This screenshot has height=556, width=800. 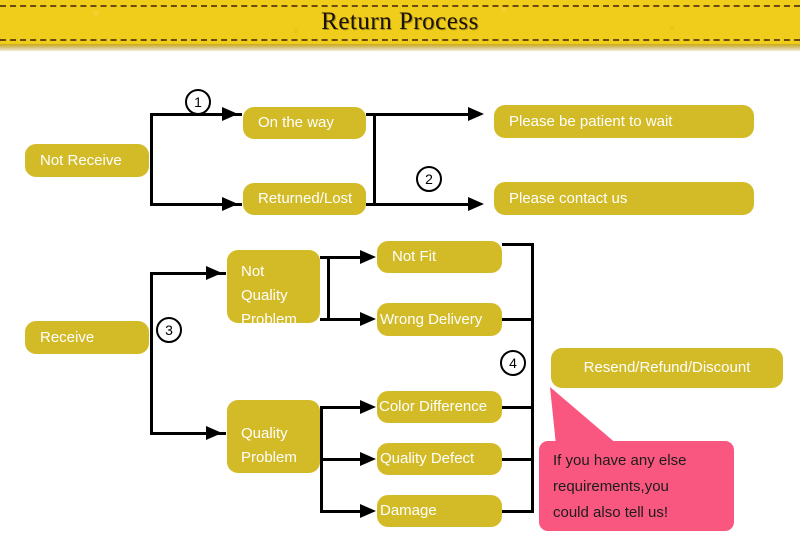 I want to click on connector-to-wrong-delivery, so click(x=341, y=319).